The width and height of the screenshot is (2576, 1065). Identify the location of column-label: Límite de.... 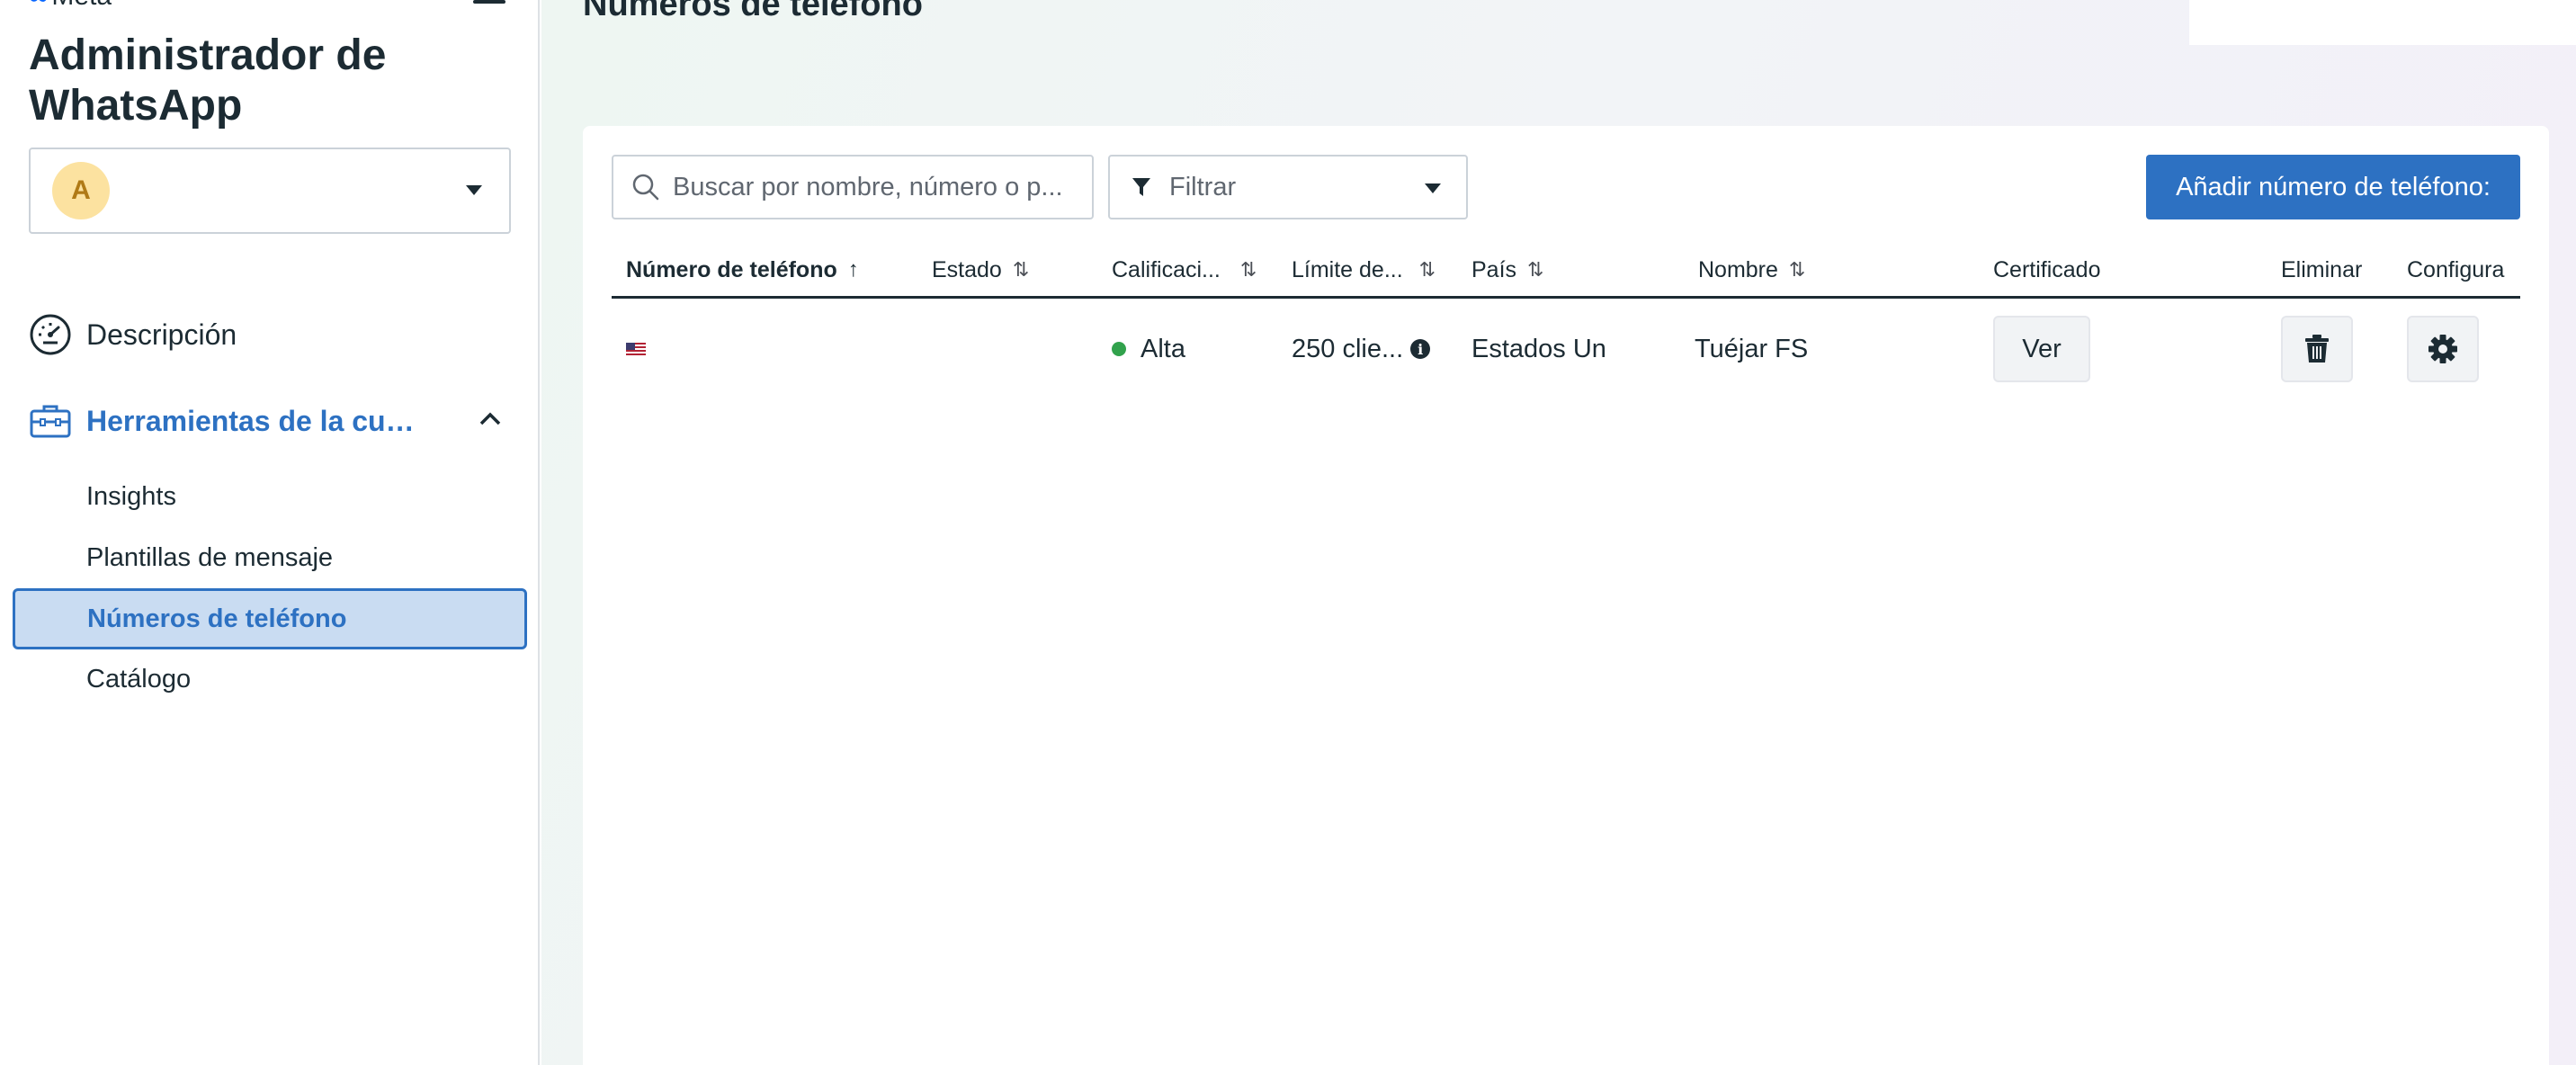
(1347, 269).